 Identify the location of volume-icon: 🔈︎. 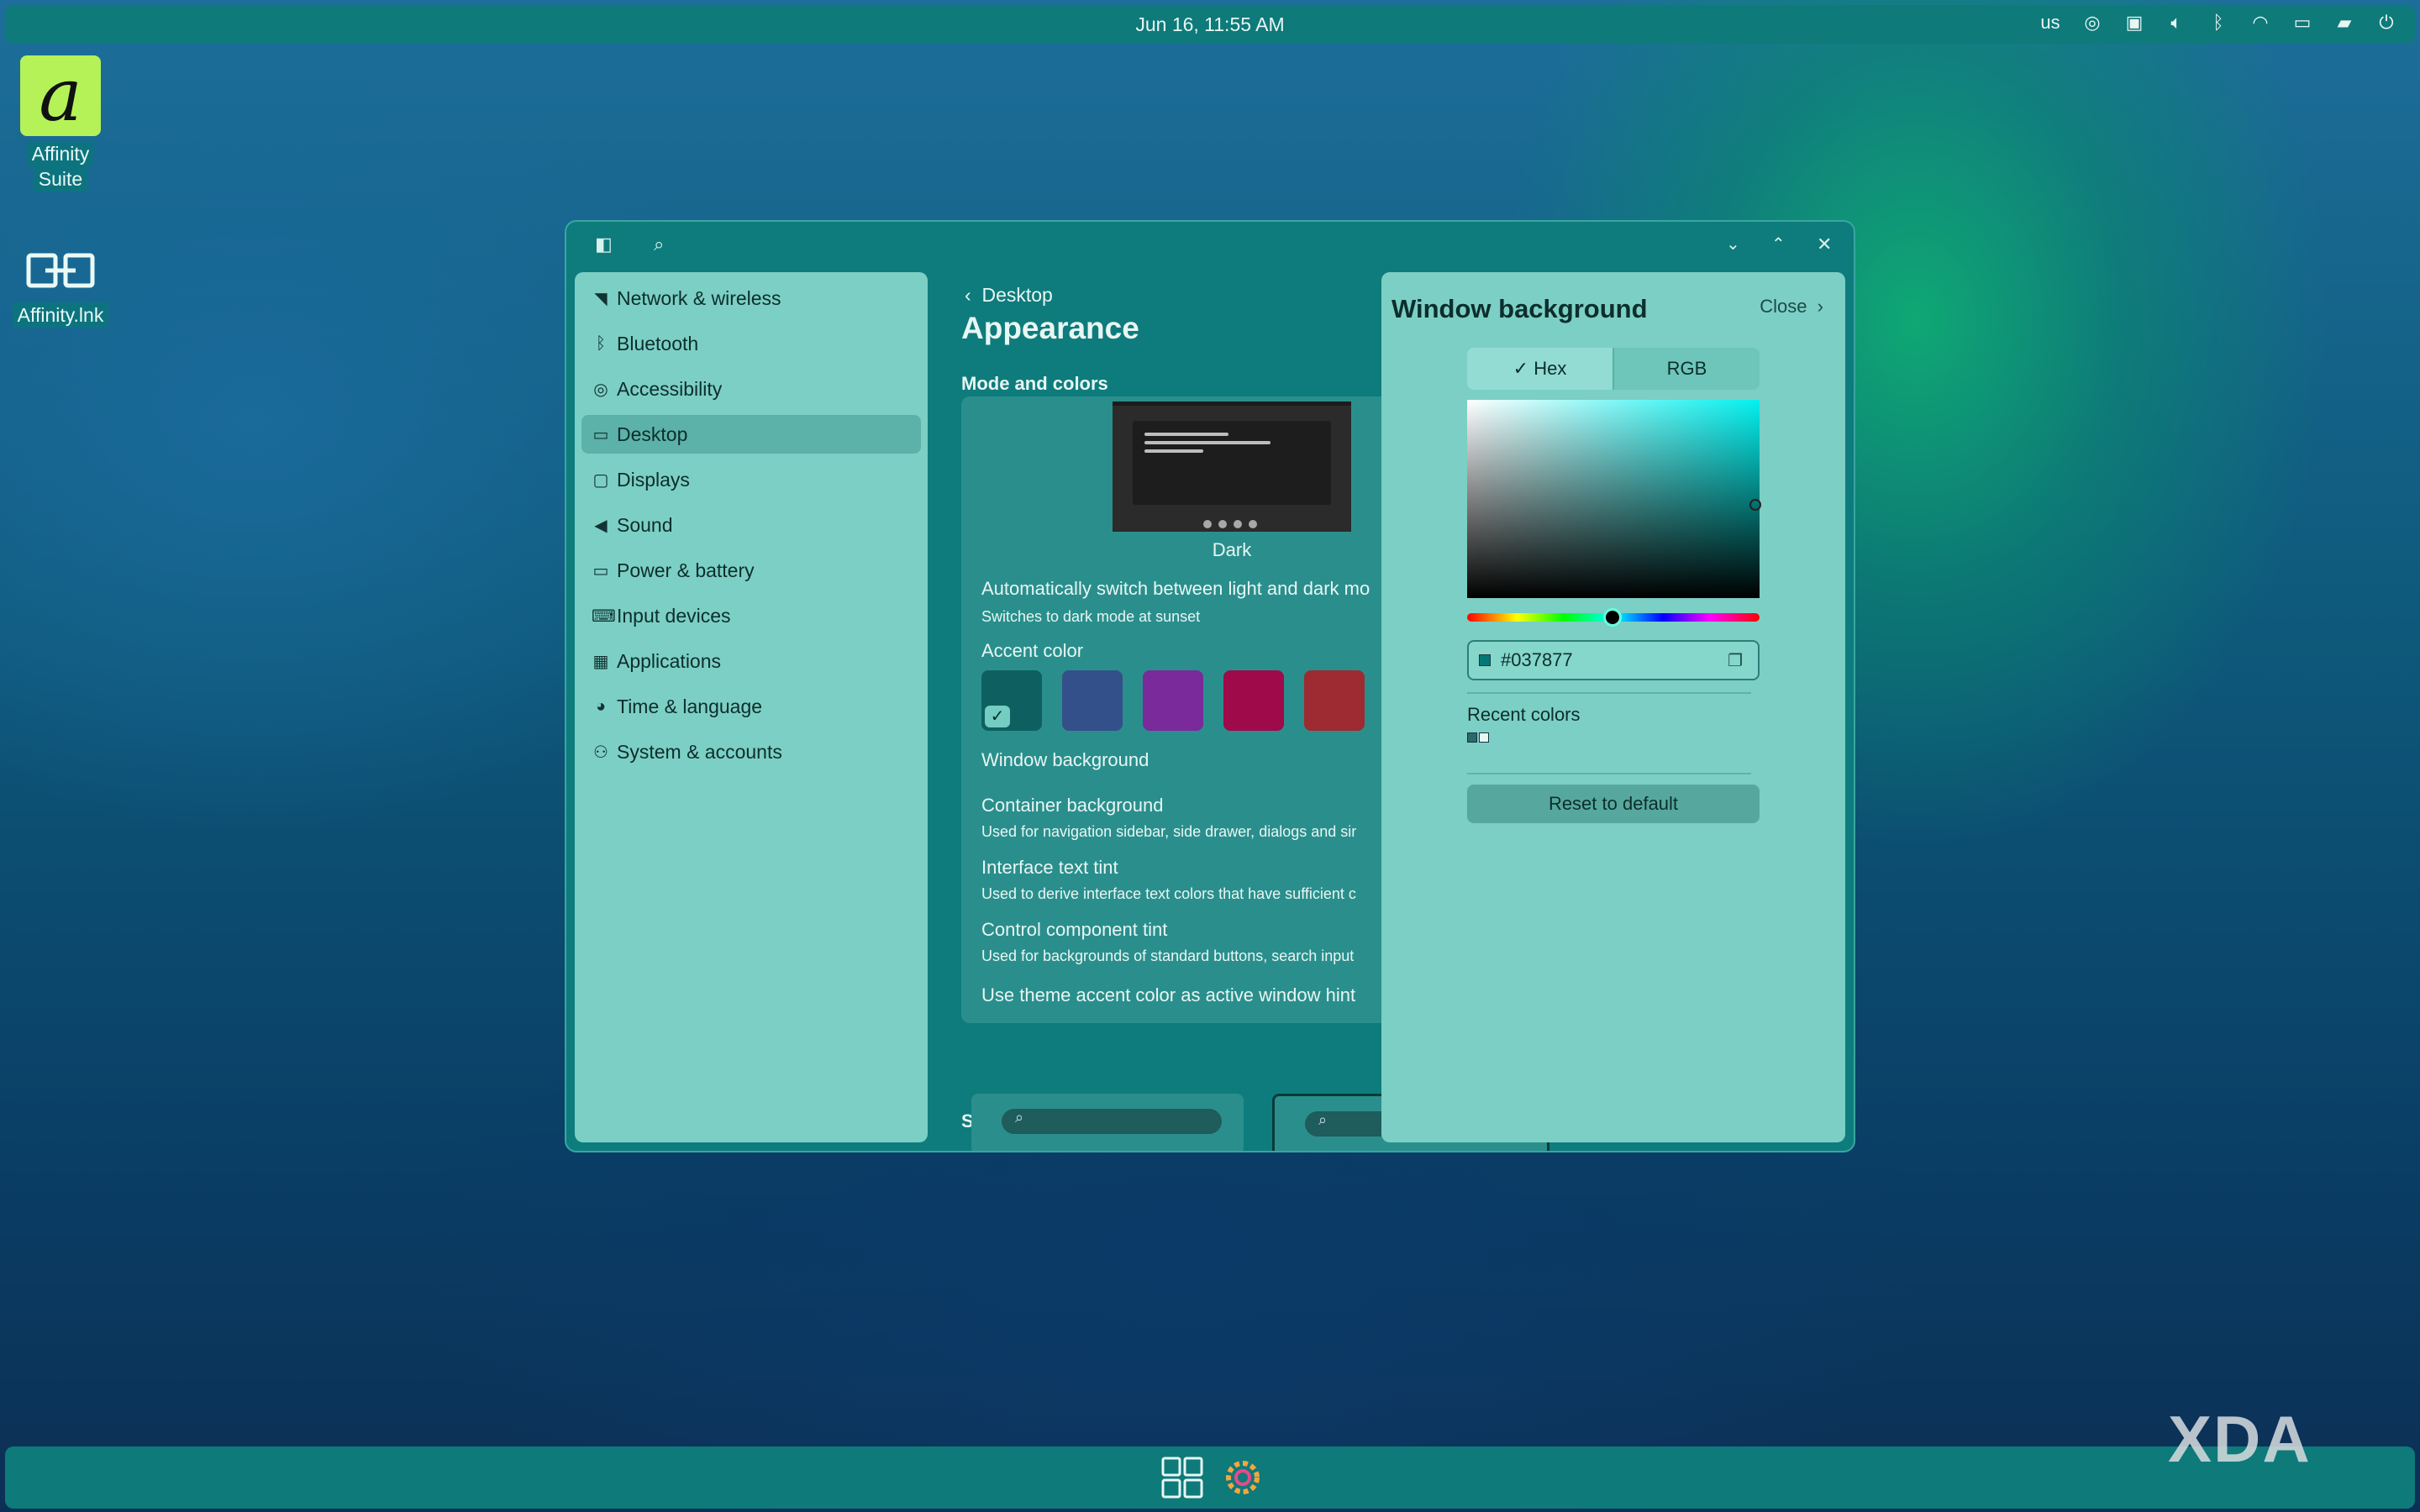
(2176, 23).